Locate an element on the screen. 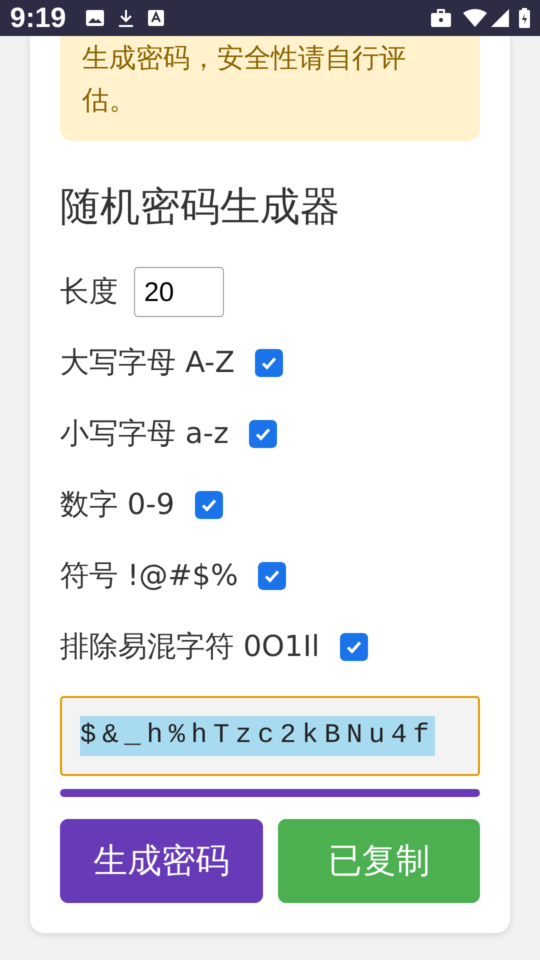  password-field: $&_h%hTzc2kBNu4f is located at coordinates (270, 736).